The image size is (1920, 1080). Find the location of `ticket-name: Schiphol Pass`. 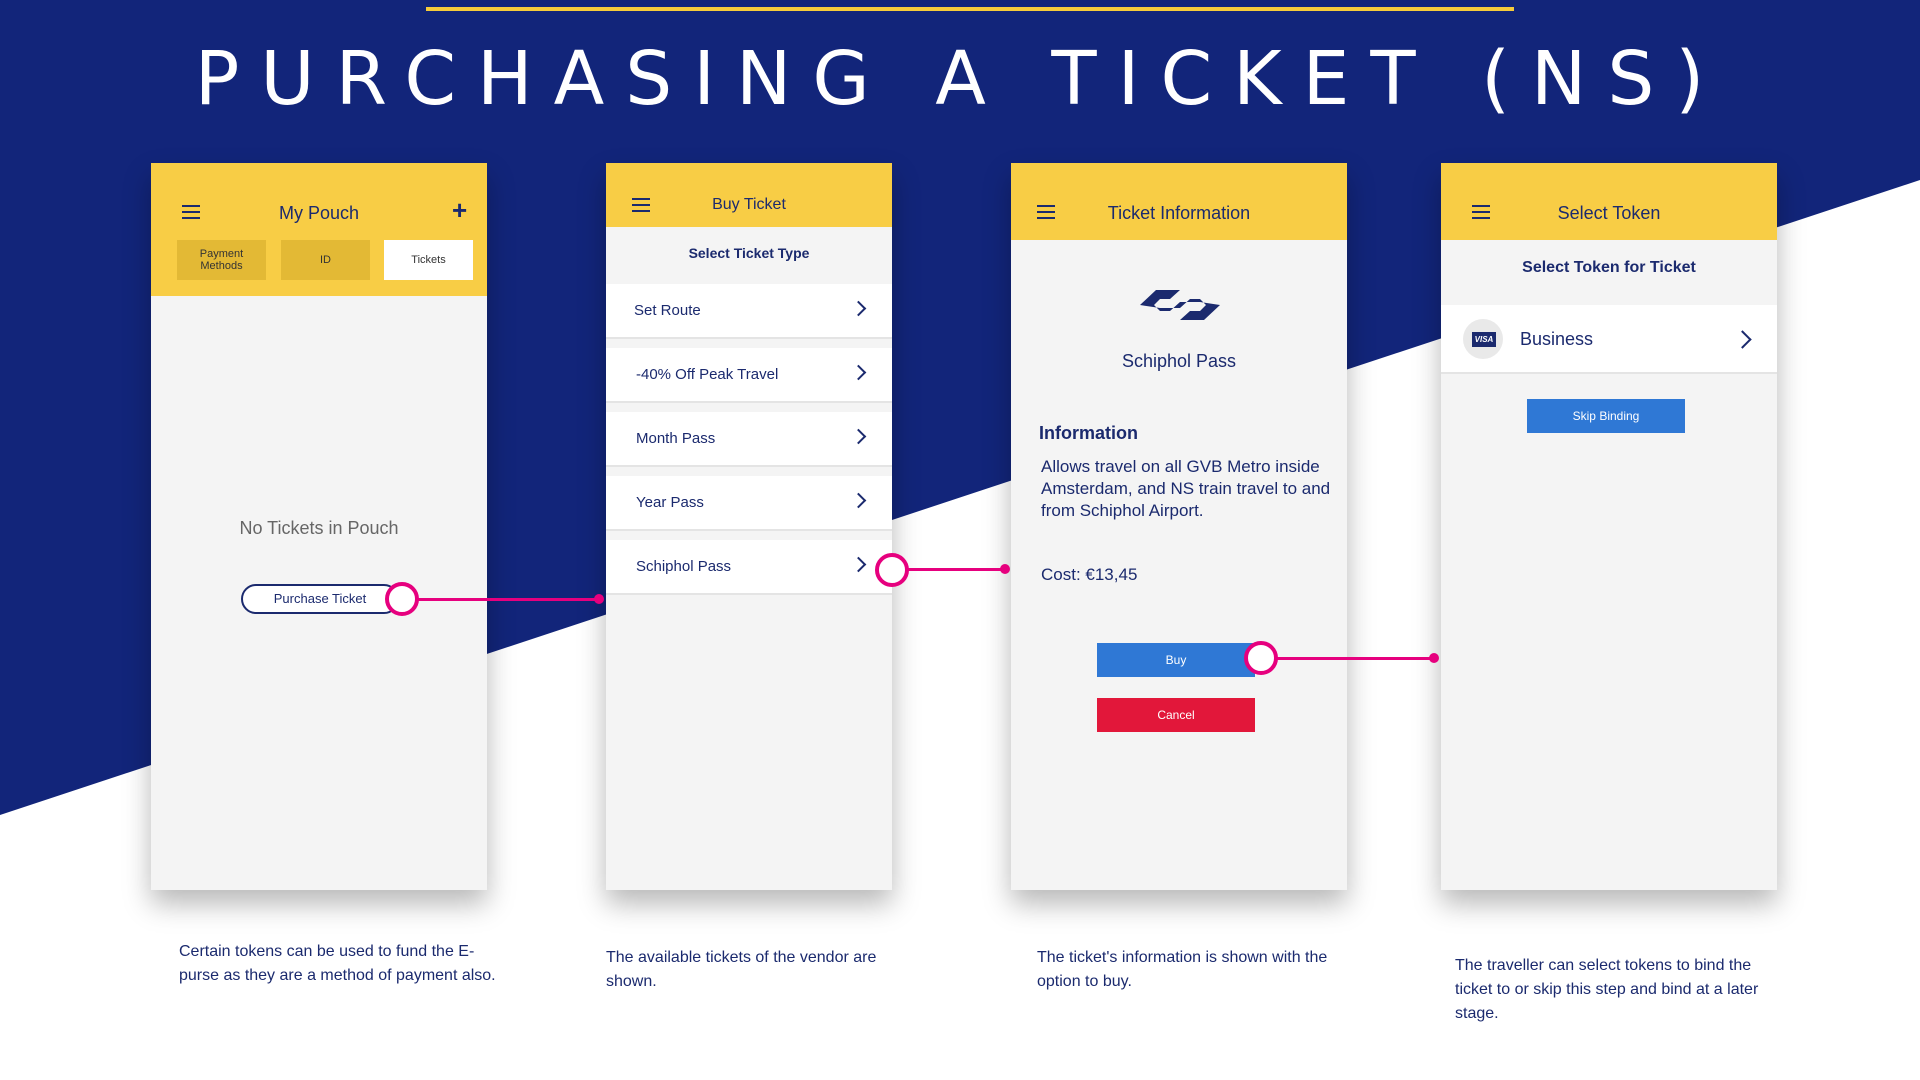

ticket-name: Schiphol Pass is located at coordinates (1179, 361).